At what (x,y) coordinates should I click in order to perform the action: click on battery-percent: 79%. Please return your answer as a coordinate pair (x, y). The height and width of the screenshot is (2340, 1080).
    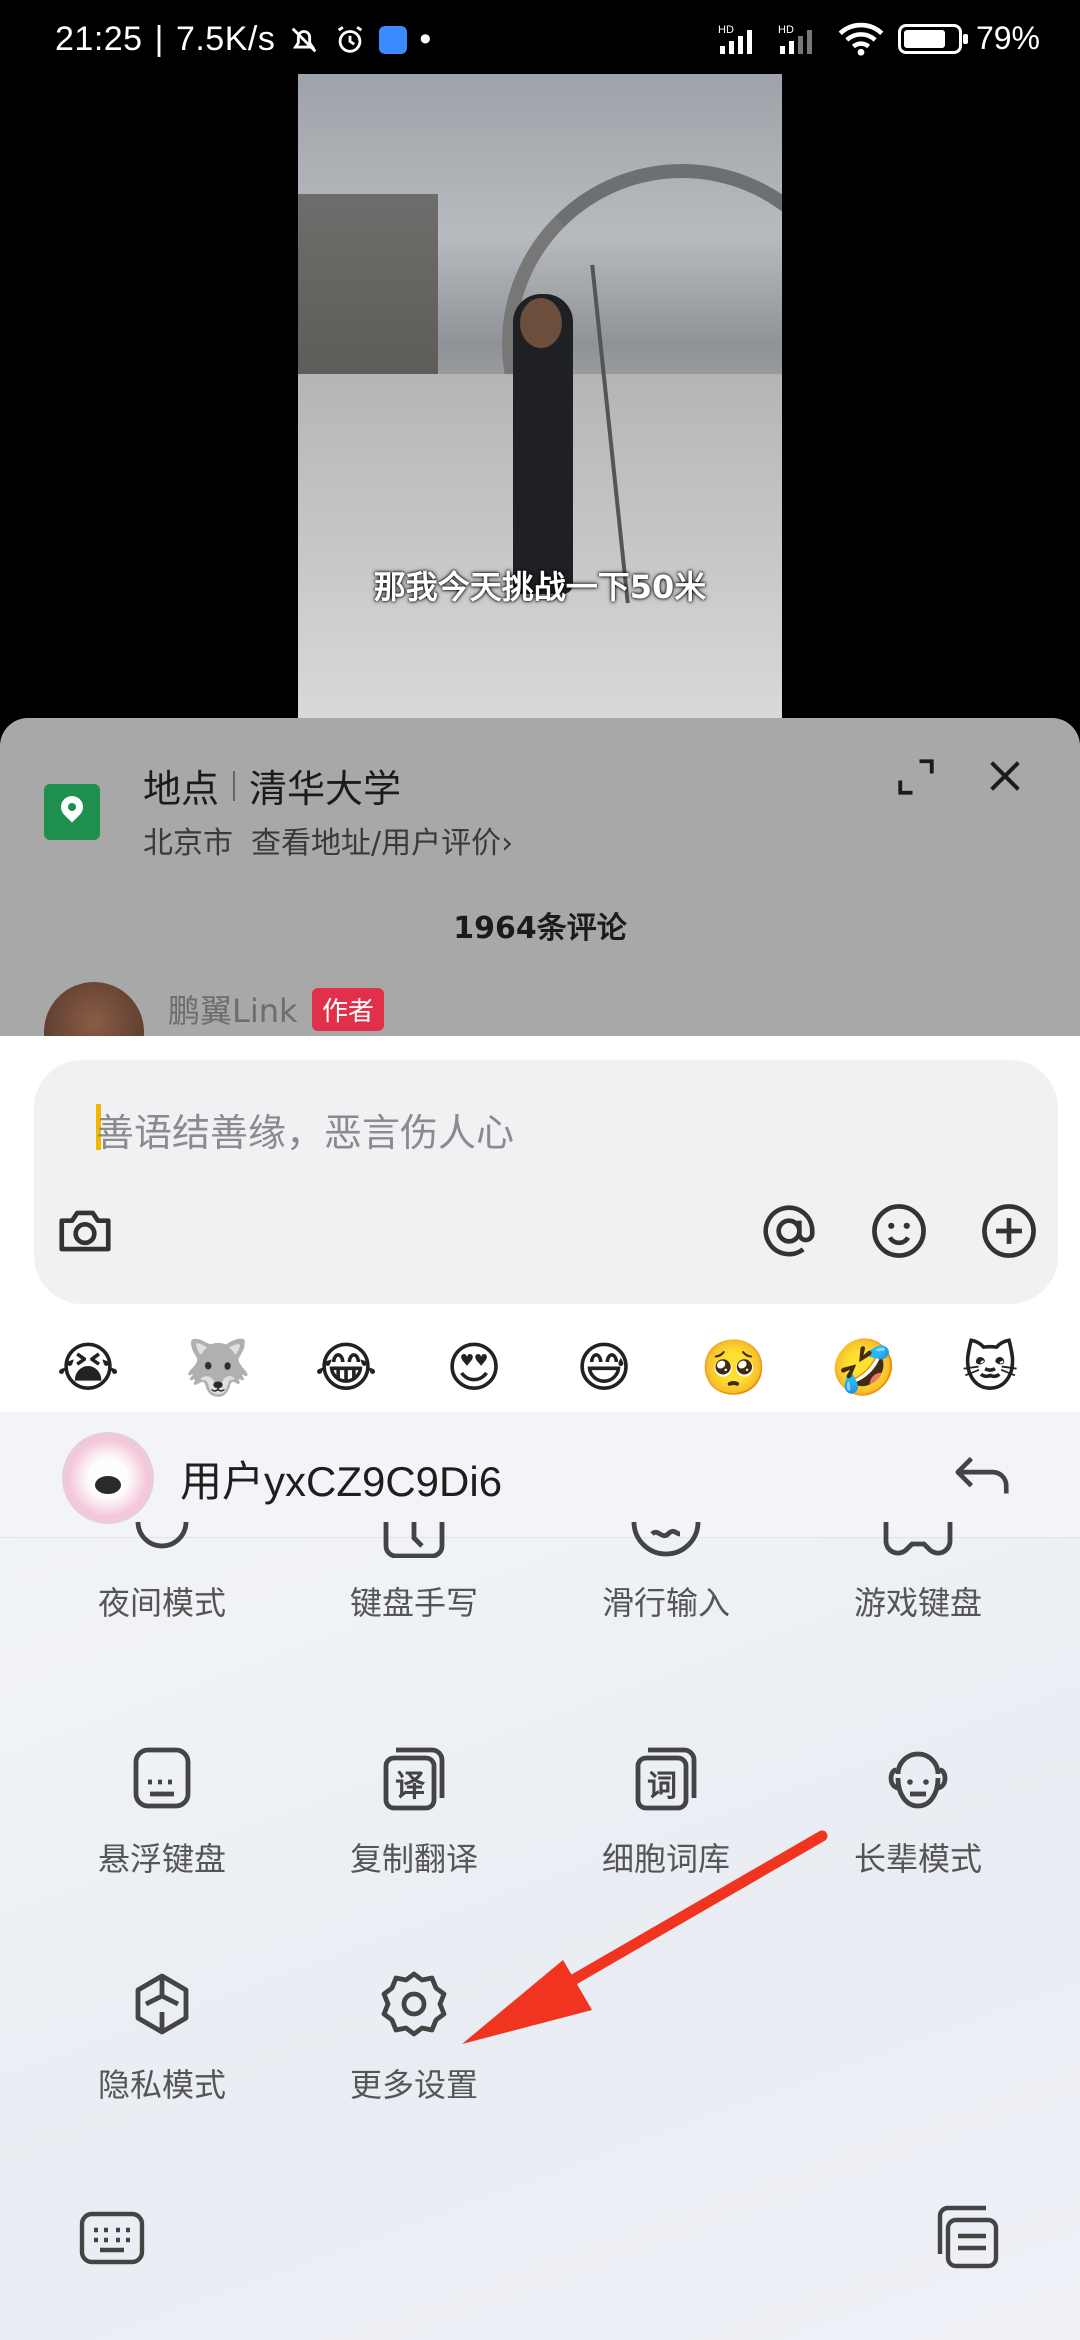
    Looking at the image, I should click on (1007, 38).